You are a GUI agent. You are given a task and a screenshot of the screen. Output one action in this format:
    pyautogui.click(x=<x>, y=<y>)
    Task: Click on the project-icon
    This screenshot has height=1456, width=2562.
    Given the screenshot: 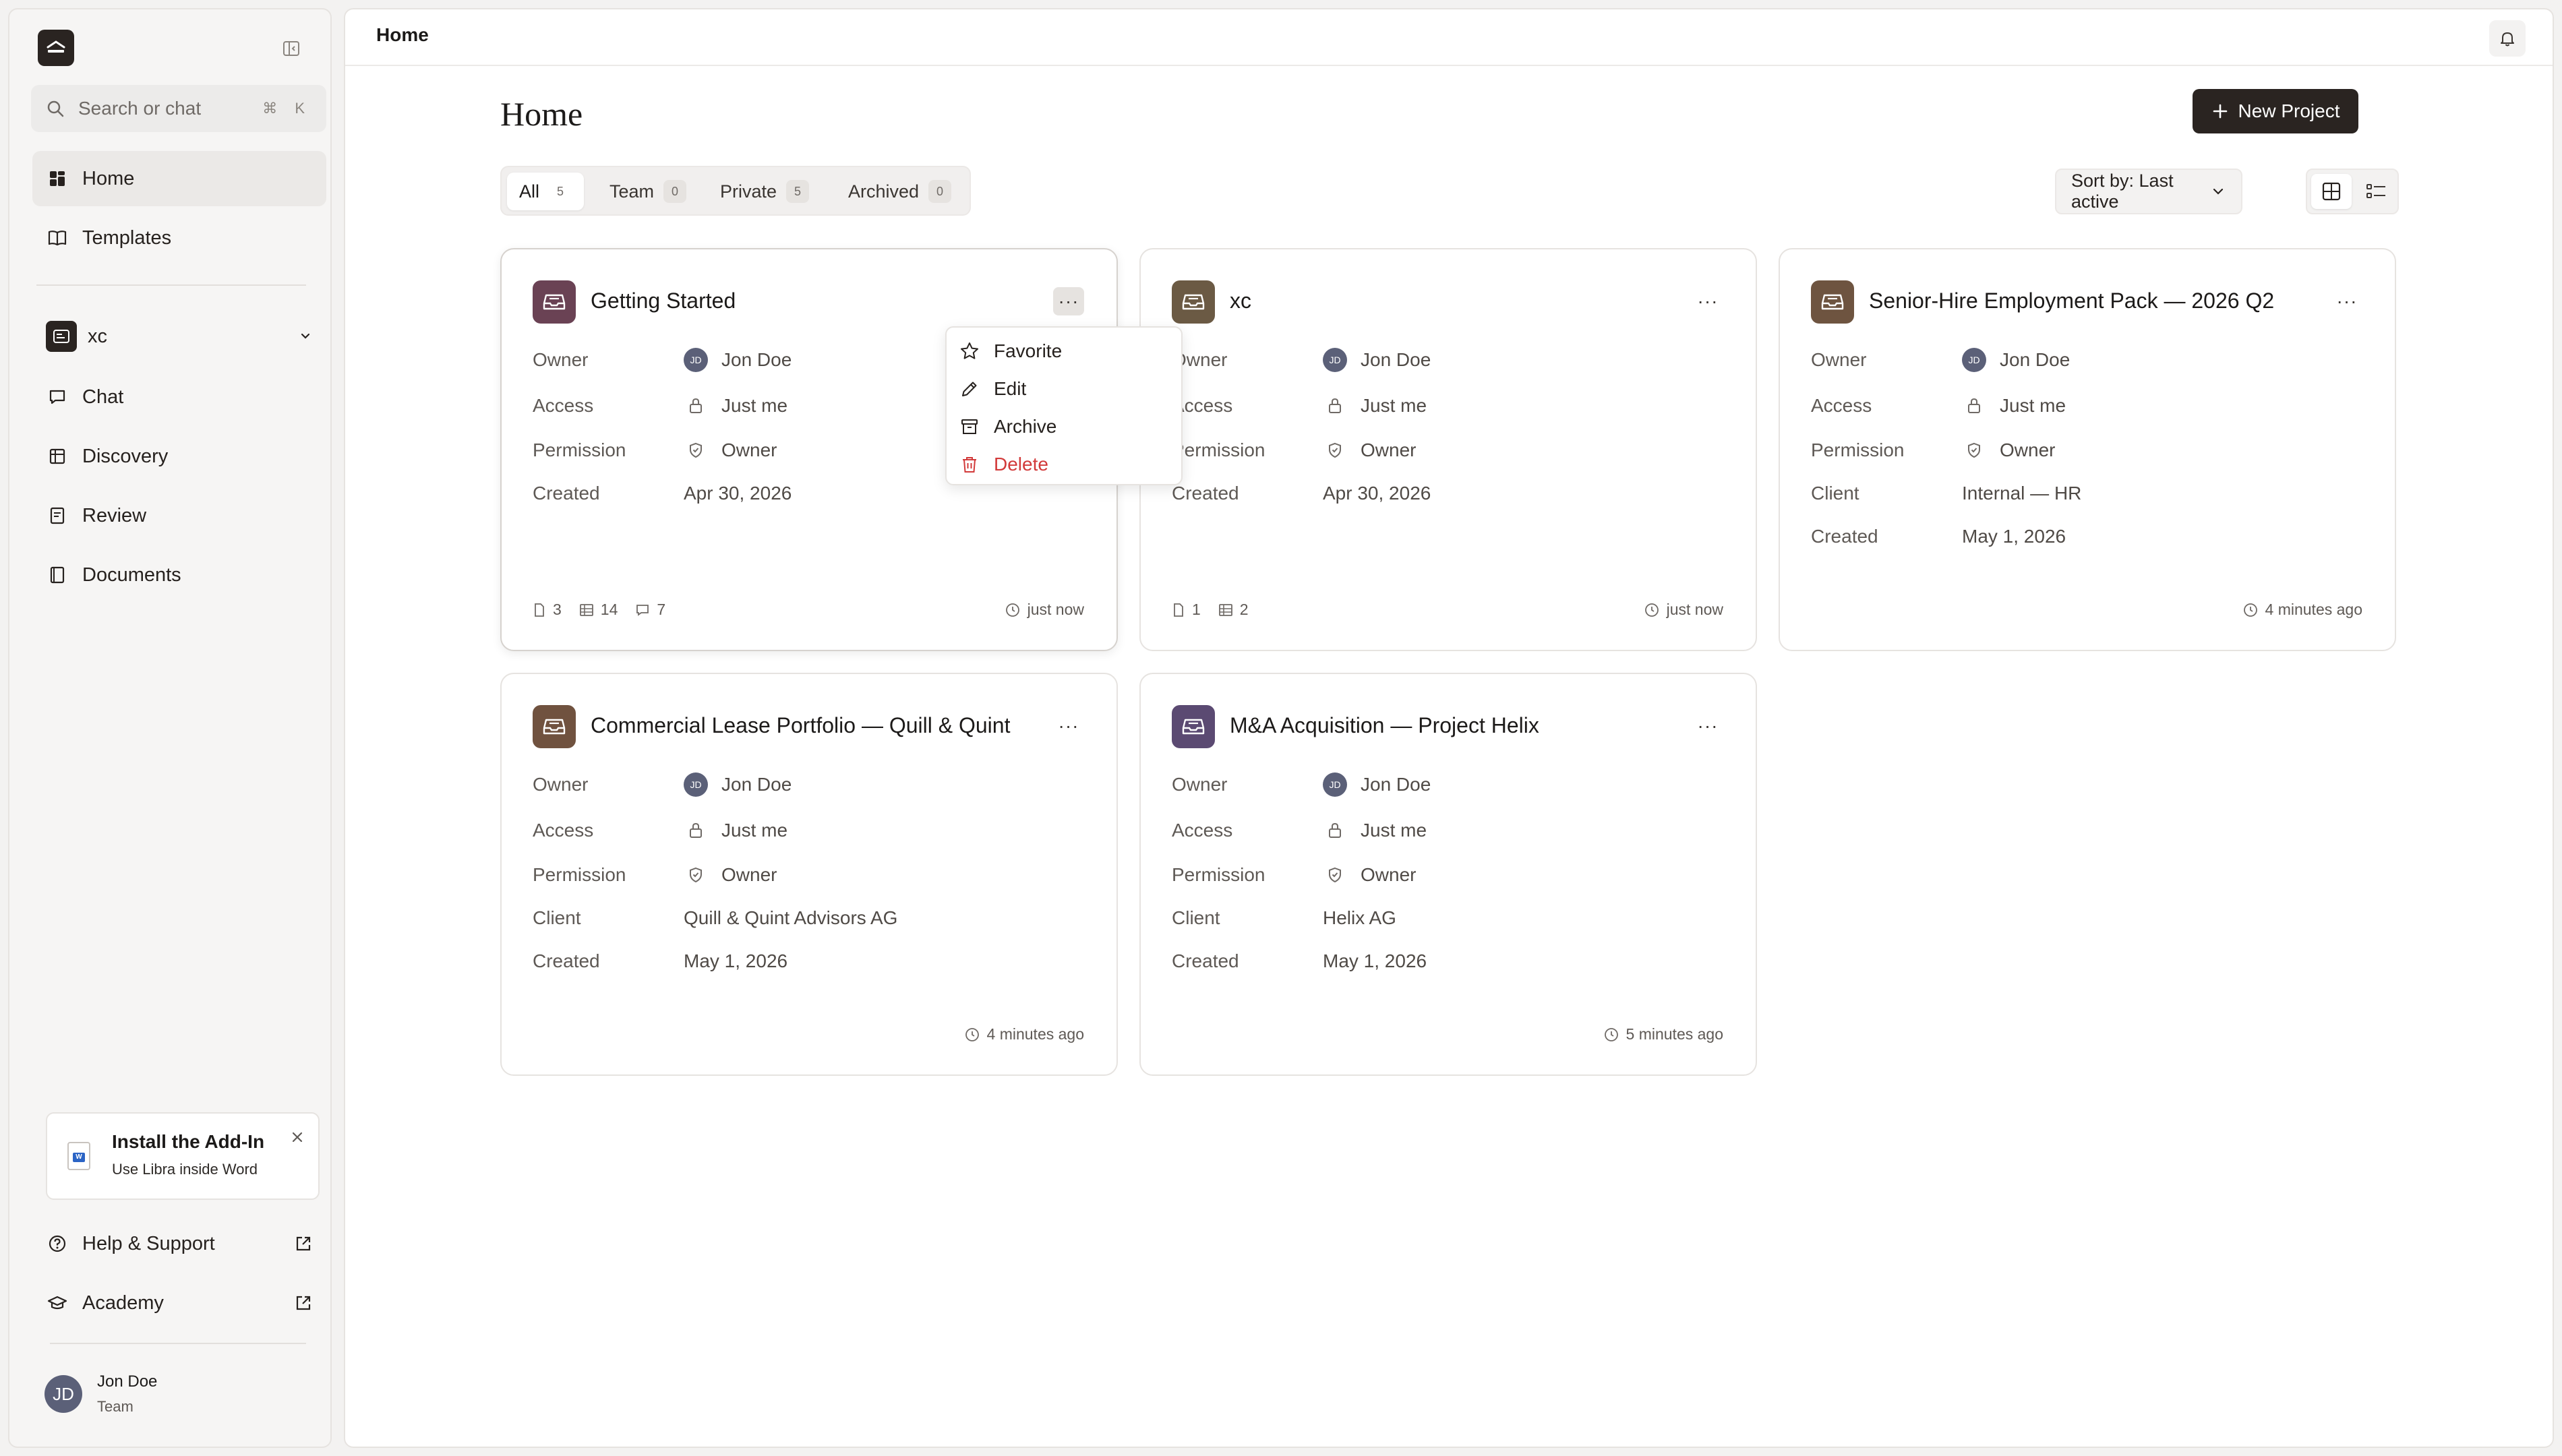 What is the action you would take?
    pyautogui.click(x=554, y=302)
    